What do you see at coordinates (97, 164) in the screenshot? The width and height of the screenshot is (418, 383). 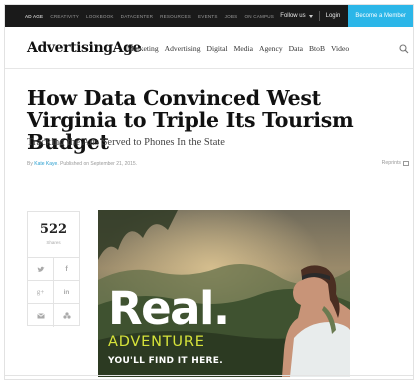 I see `publish-date: . Published on September 21, 2015.` at bounding box center [97, 164].